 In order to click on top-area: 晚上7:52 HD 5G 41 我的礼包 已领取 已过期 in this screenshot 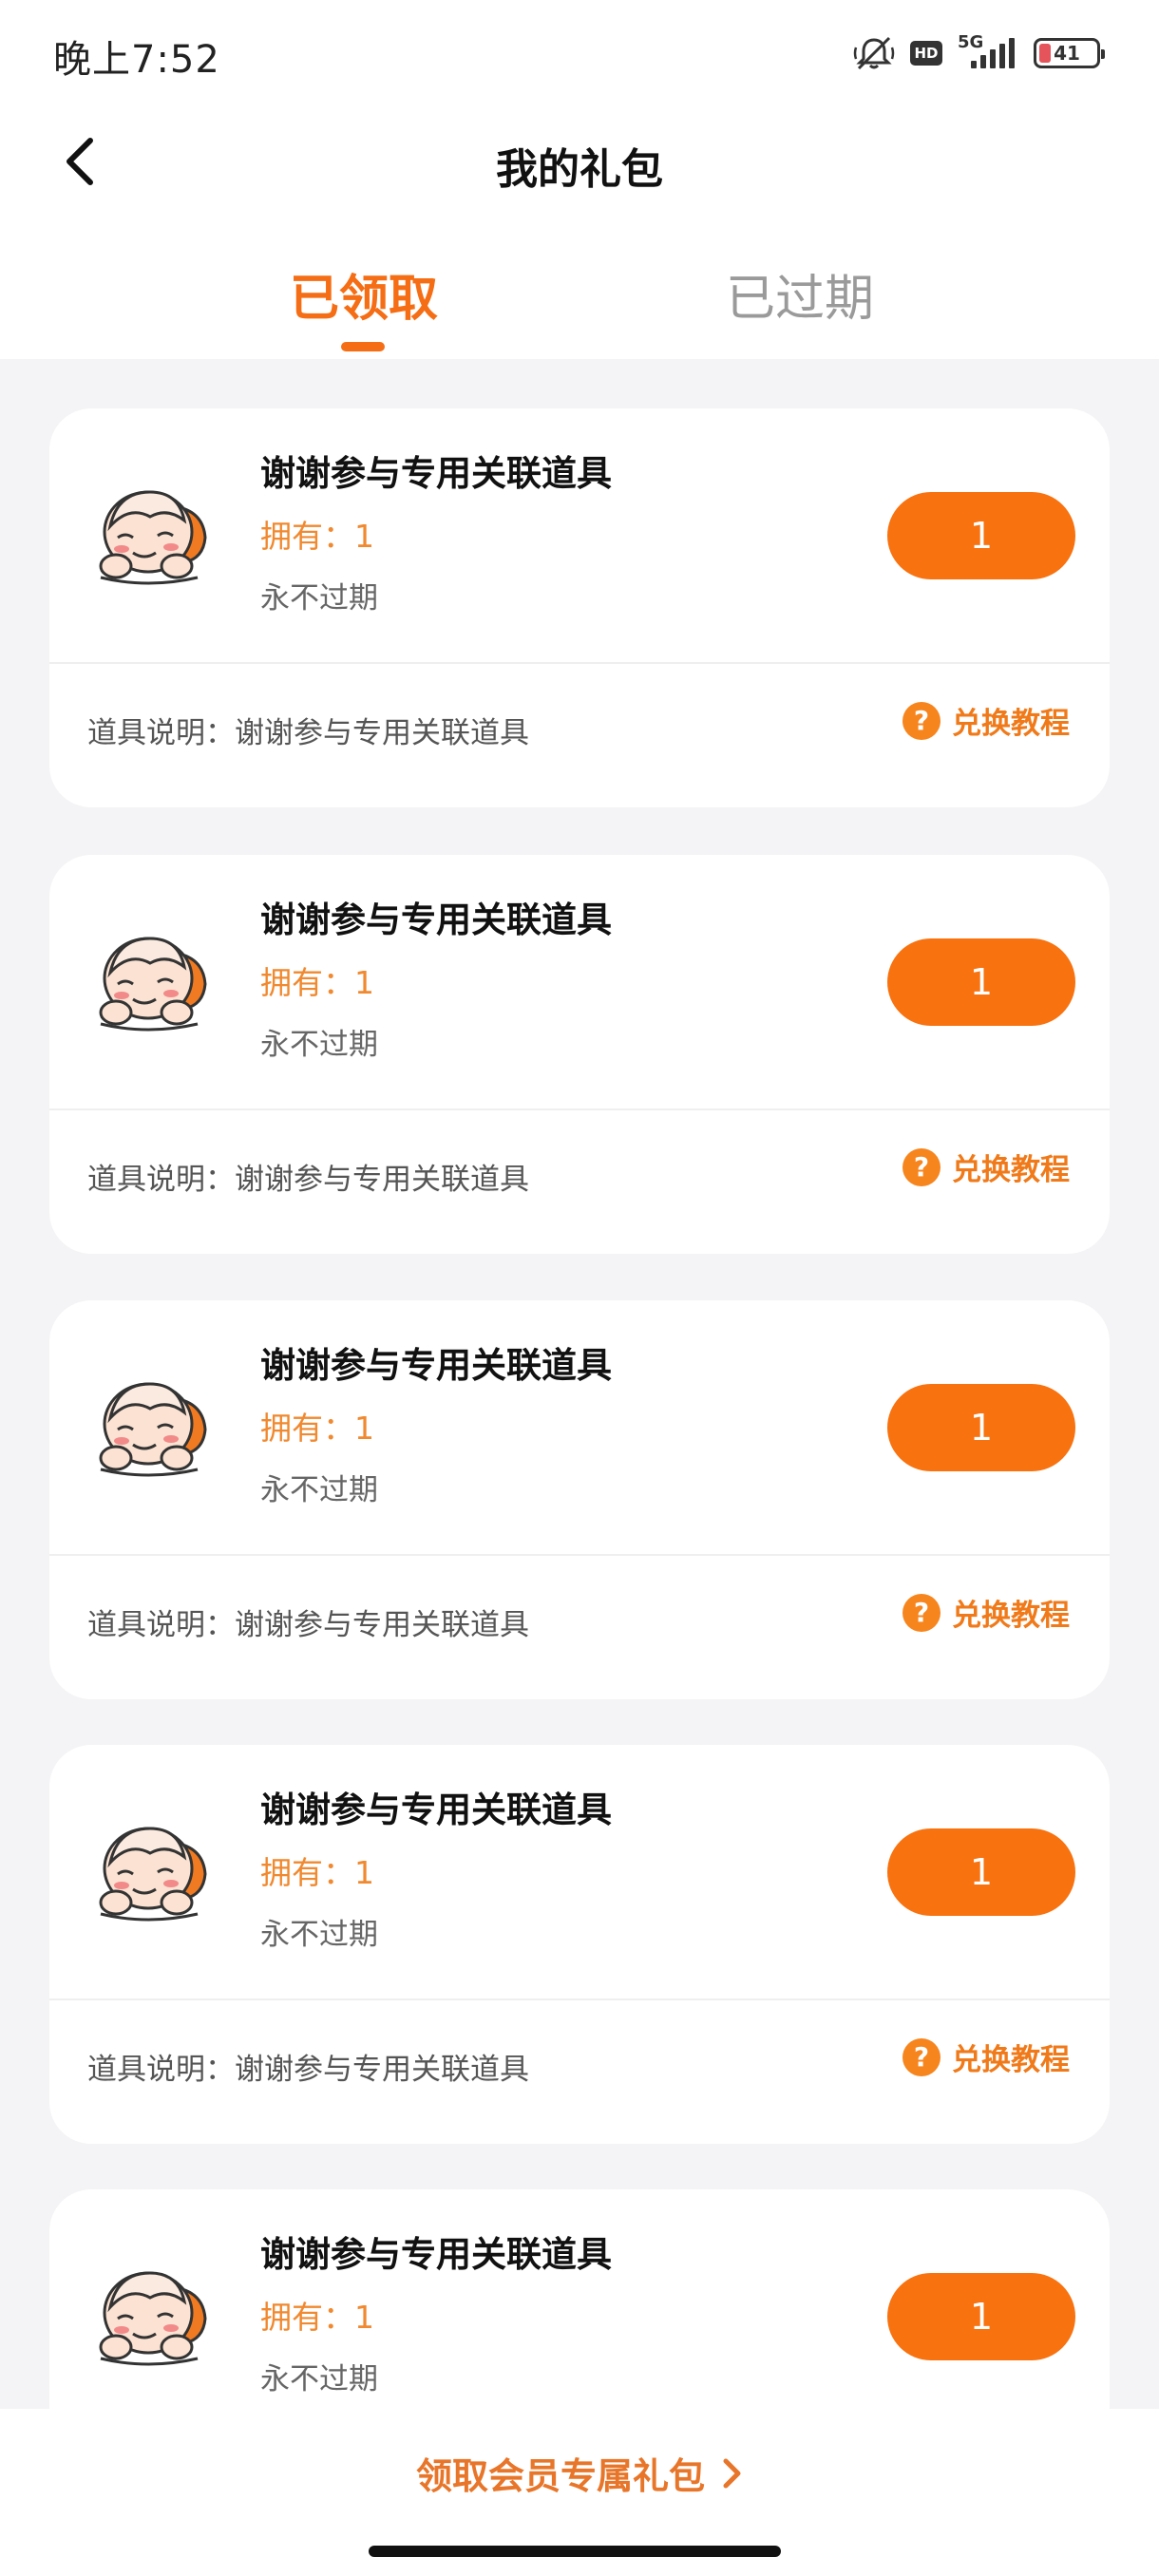, I will do `click(579, 179)`.